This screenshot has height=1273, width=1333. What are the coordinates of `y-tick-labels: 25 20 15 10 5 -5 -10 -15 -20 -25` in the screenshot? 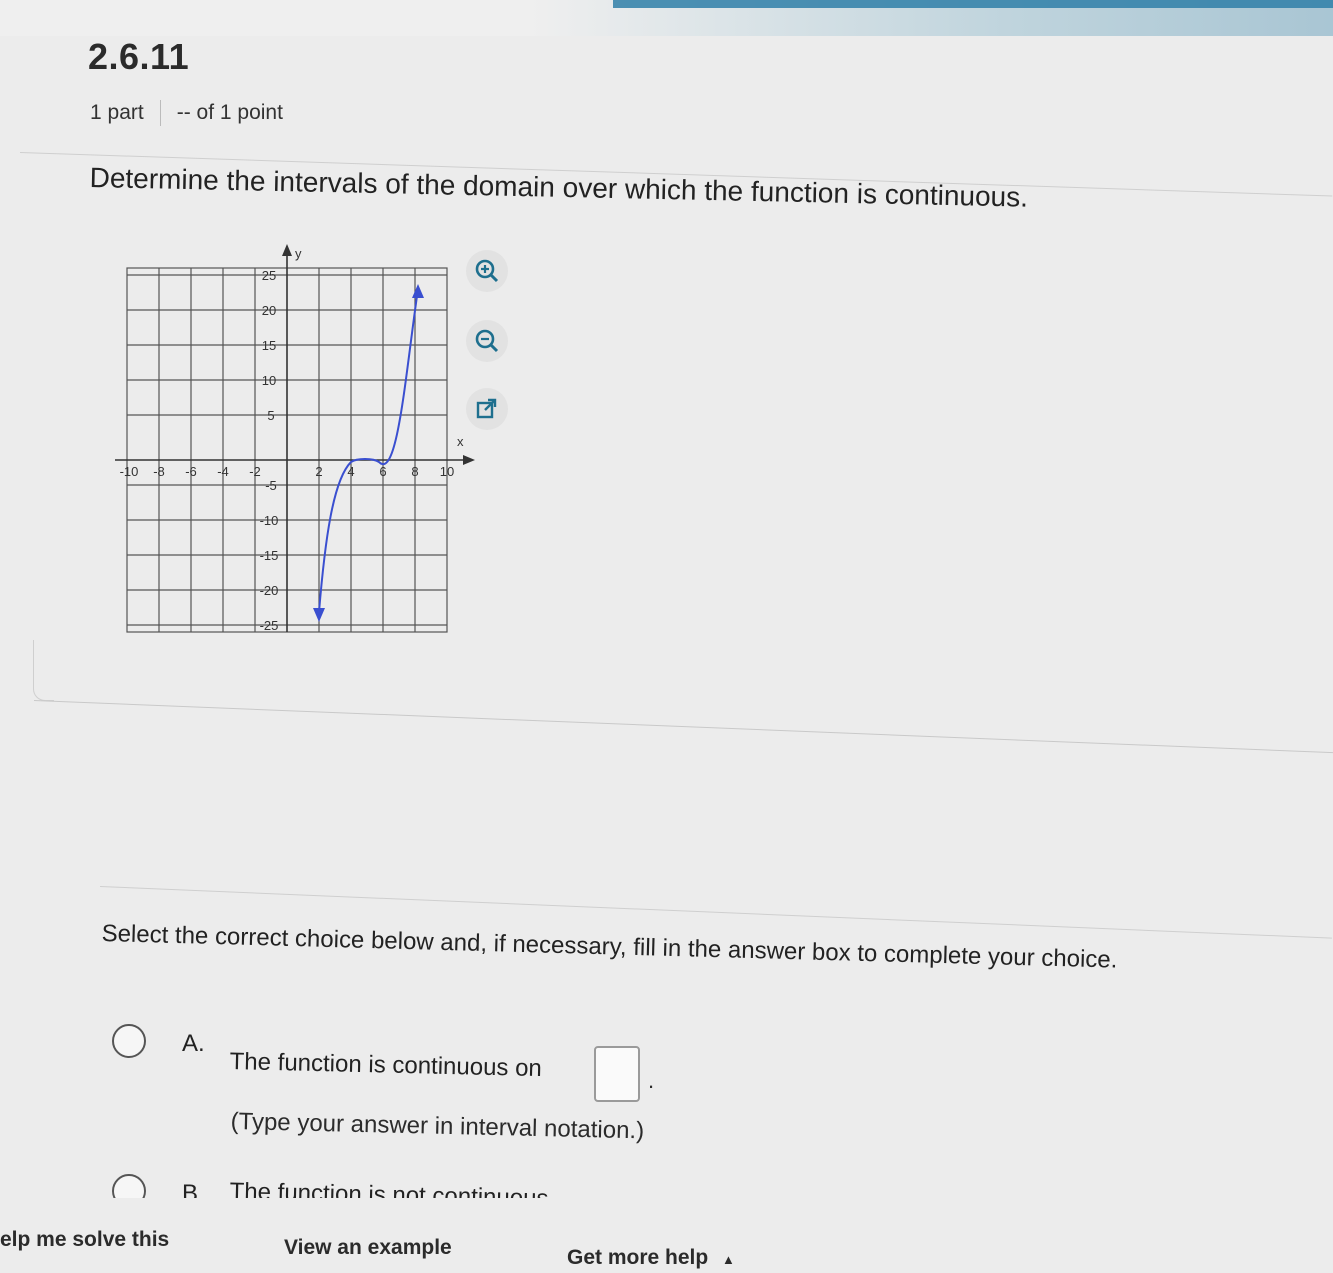 It's located at (269, 450).